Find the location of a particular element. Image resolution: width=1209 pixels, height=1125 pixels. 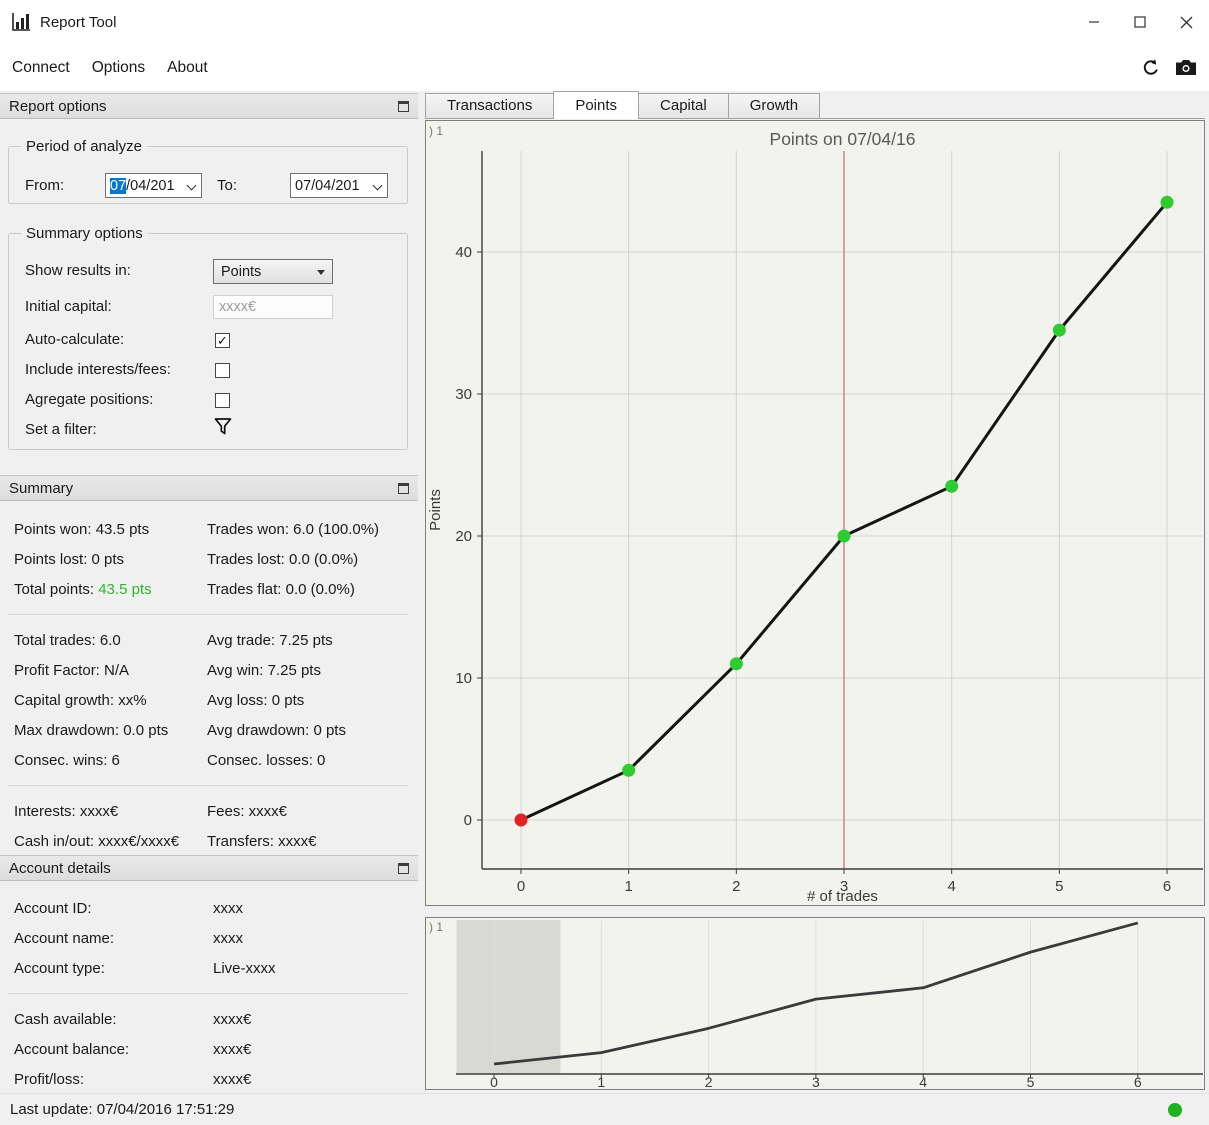

filter-icon is located at coordinates (224, 428).